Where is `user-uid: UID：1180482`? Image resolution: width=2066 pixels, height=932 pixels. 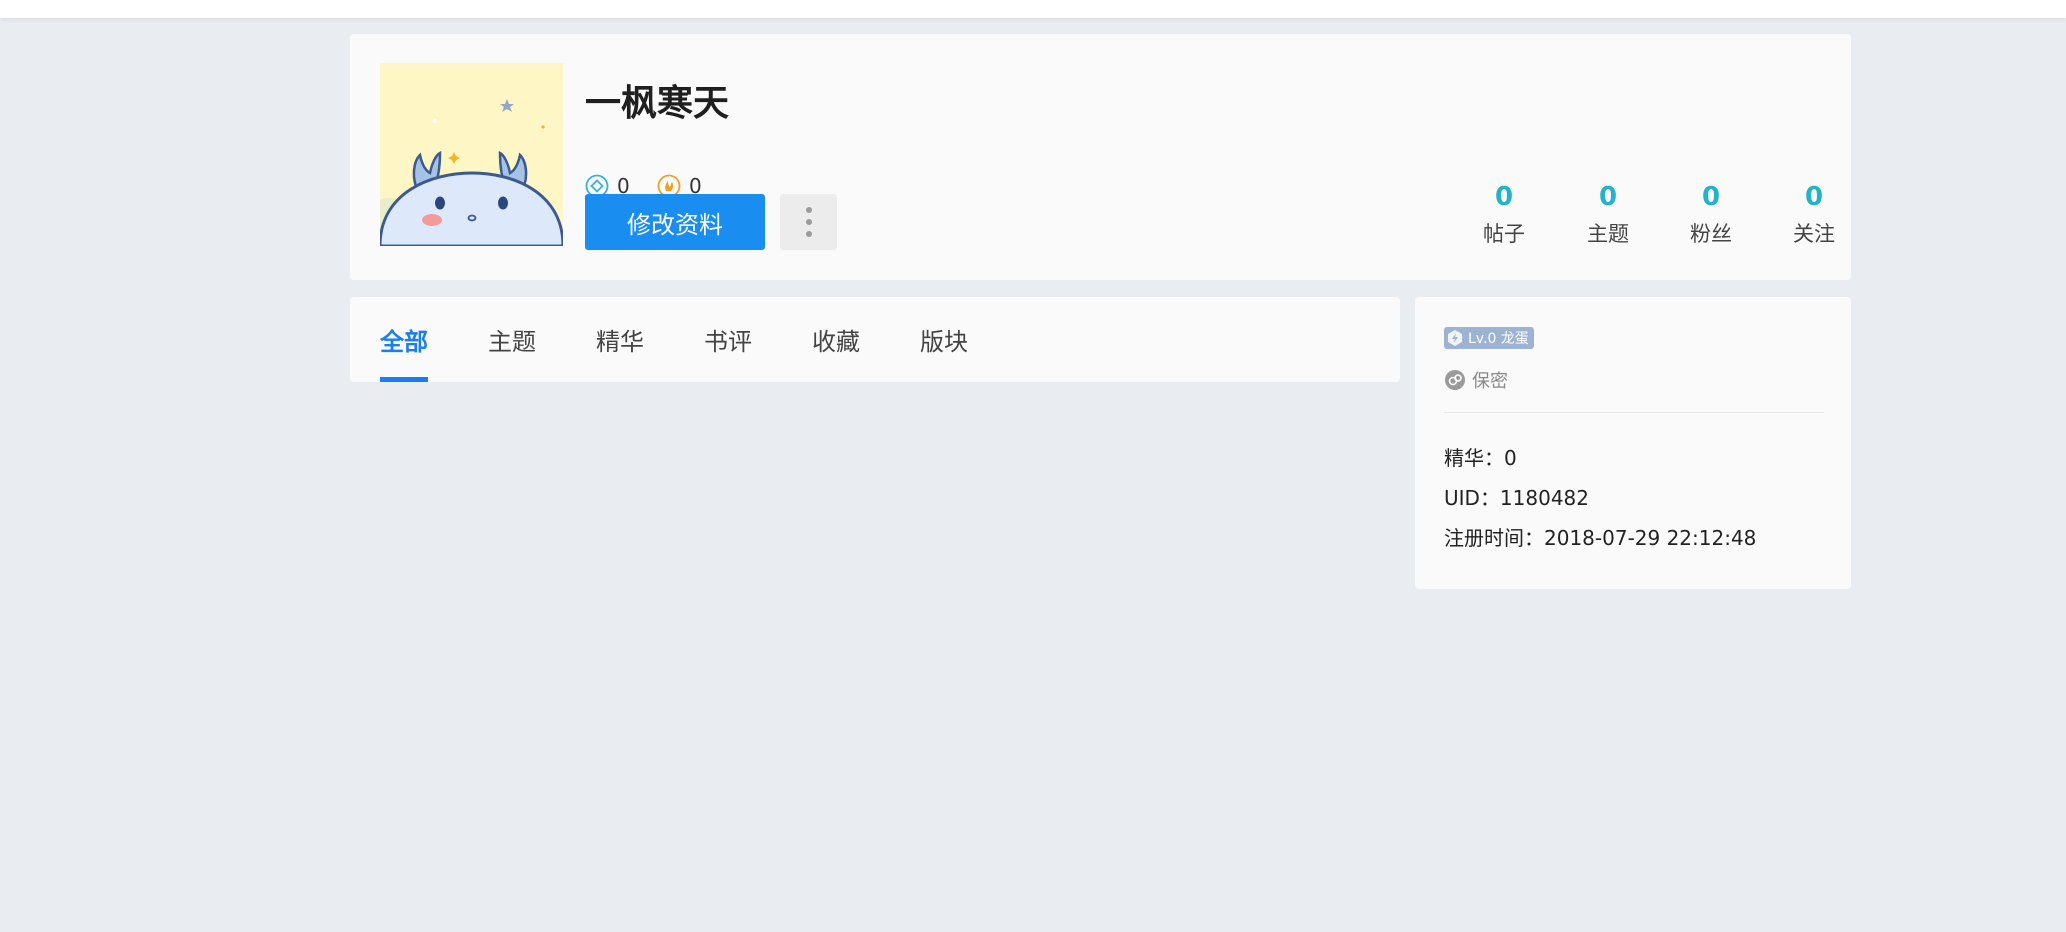
user-uid: UID：1180482 is located at coordinates (1517, 498).